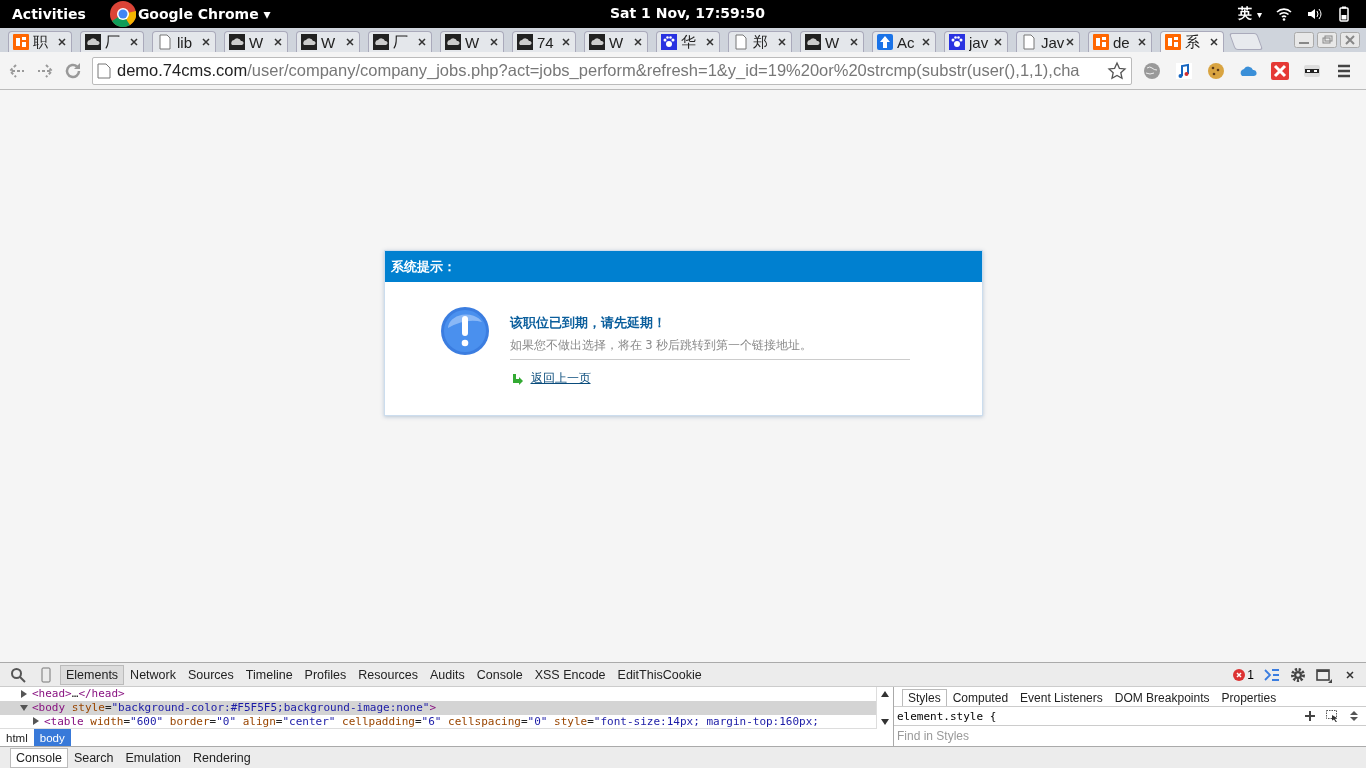 This screenshot has height=768, width=1366. What do you see at coordinates (92, 674) in the screenshot?
I see `devtools-tab: Elements` at bounding box center [92, 674].